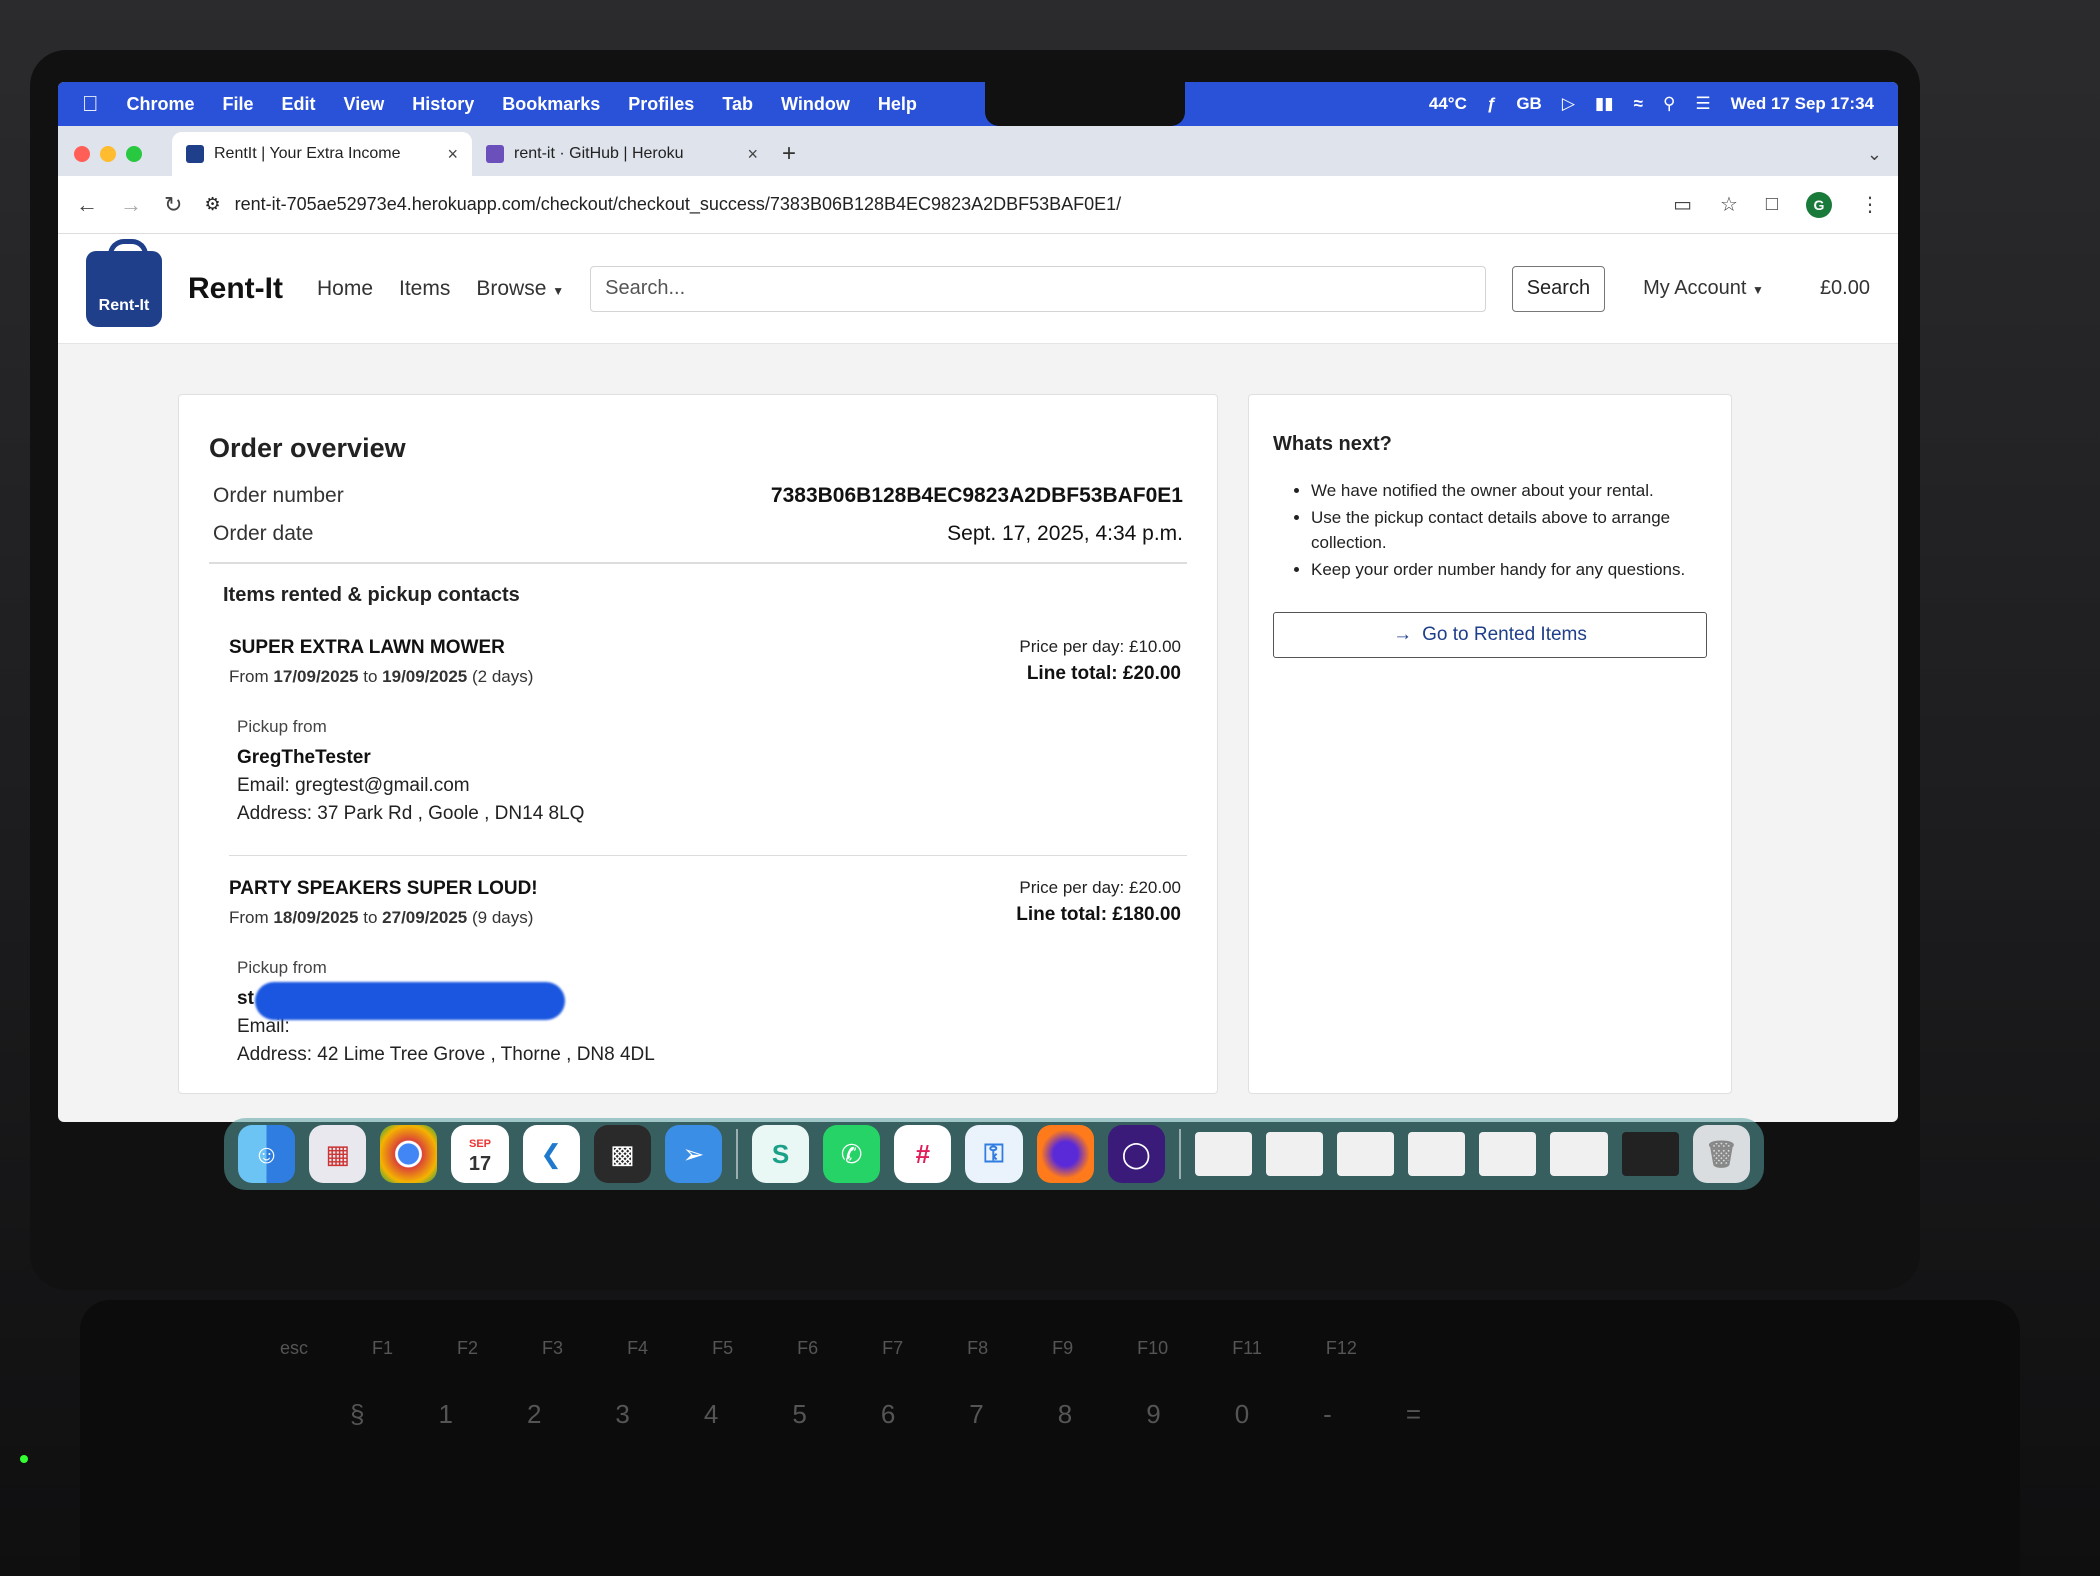 Image resolution: width=2100 pixels, height=1576 pixels. I want to click on key-f6: F6, so click(807, 1348).